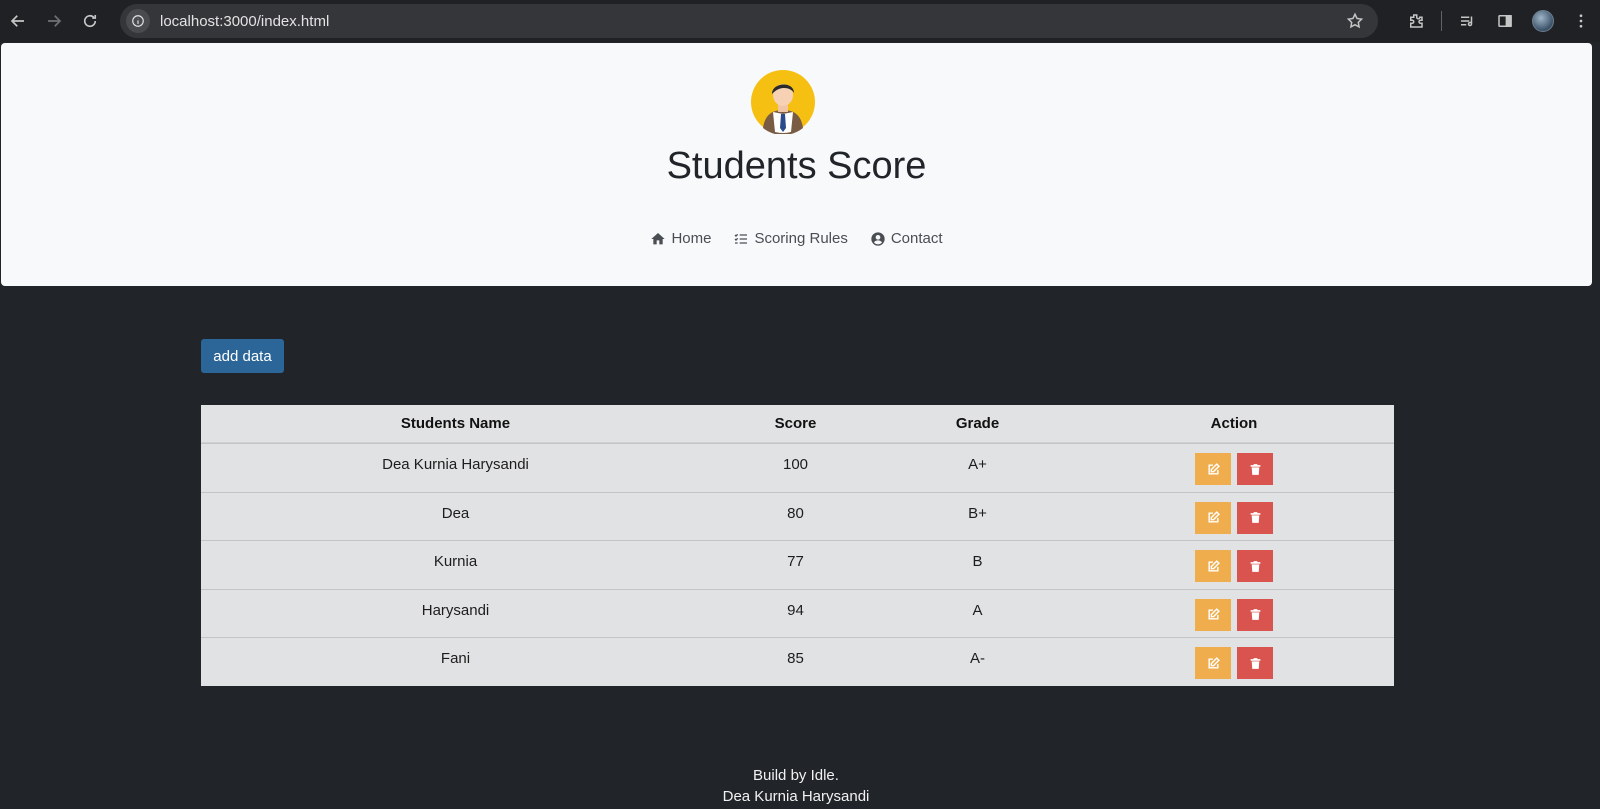 The width and height of the screenshot is (1600, 809). What do you see at coordinates (796, 796) in the screenshot?
I see `footer-author: Dea Kurnia Harysandi` at bounding box center [796, 796].